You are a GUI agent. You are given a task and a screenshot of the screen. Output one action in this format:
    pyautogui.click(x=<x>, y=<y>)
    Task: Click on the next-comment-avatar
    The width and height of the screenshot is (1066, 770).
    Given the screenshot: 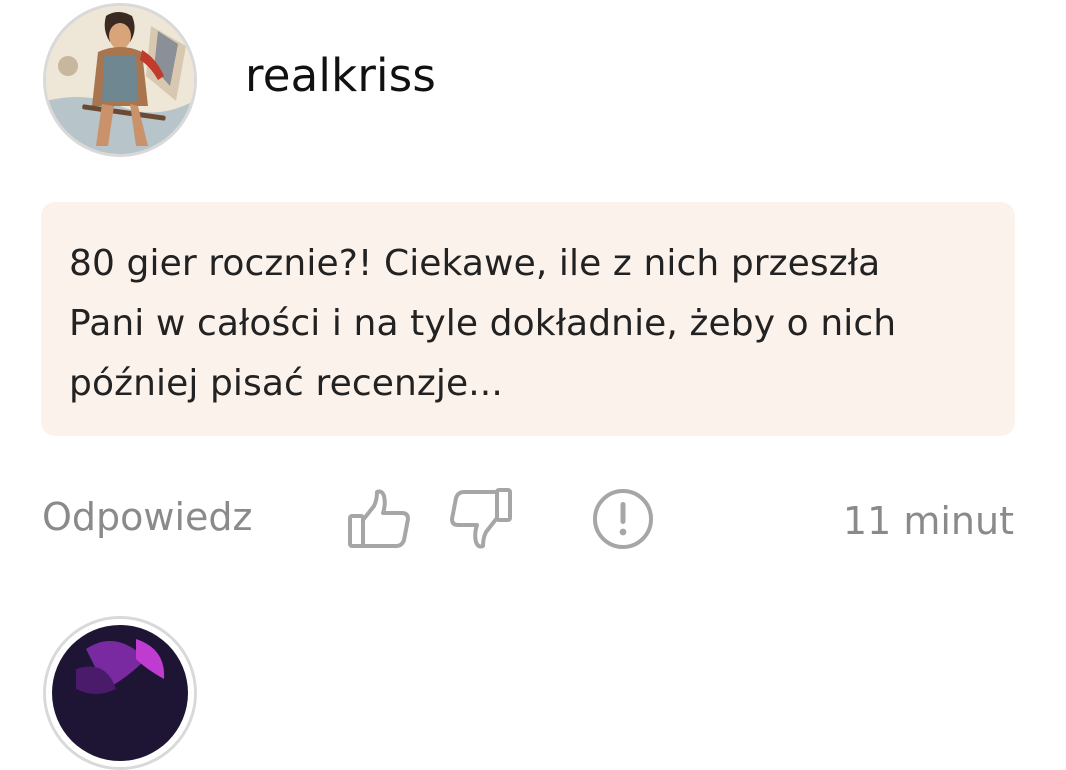 What is the action you would take?
    pyautogui.click(x=120, y=693)
    